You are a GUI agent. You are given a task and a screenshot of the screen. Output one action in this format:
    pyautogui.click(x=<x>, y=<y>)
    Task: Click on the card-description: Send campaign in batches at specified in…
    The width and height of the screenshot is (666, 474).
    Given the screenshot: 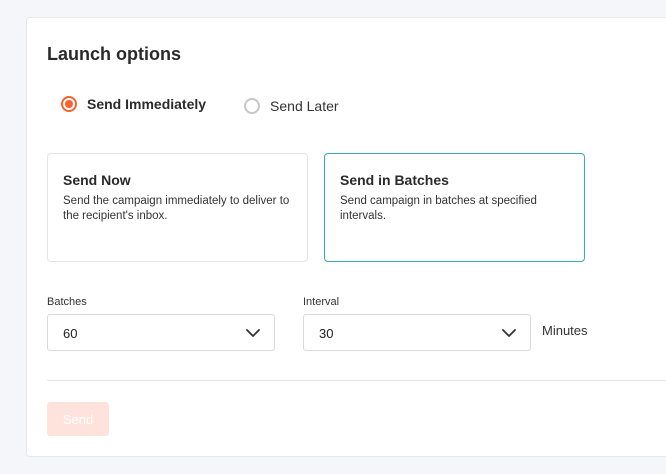 What is the action you would take?
    pyautogui.click(x=438, y=208)
    